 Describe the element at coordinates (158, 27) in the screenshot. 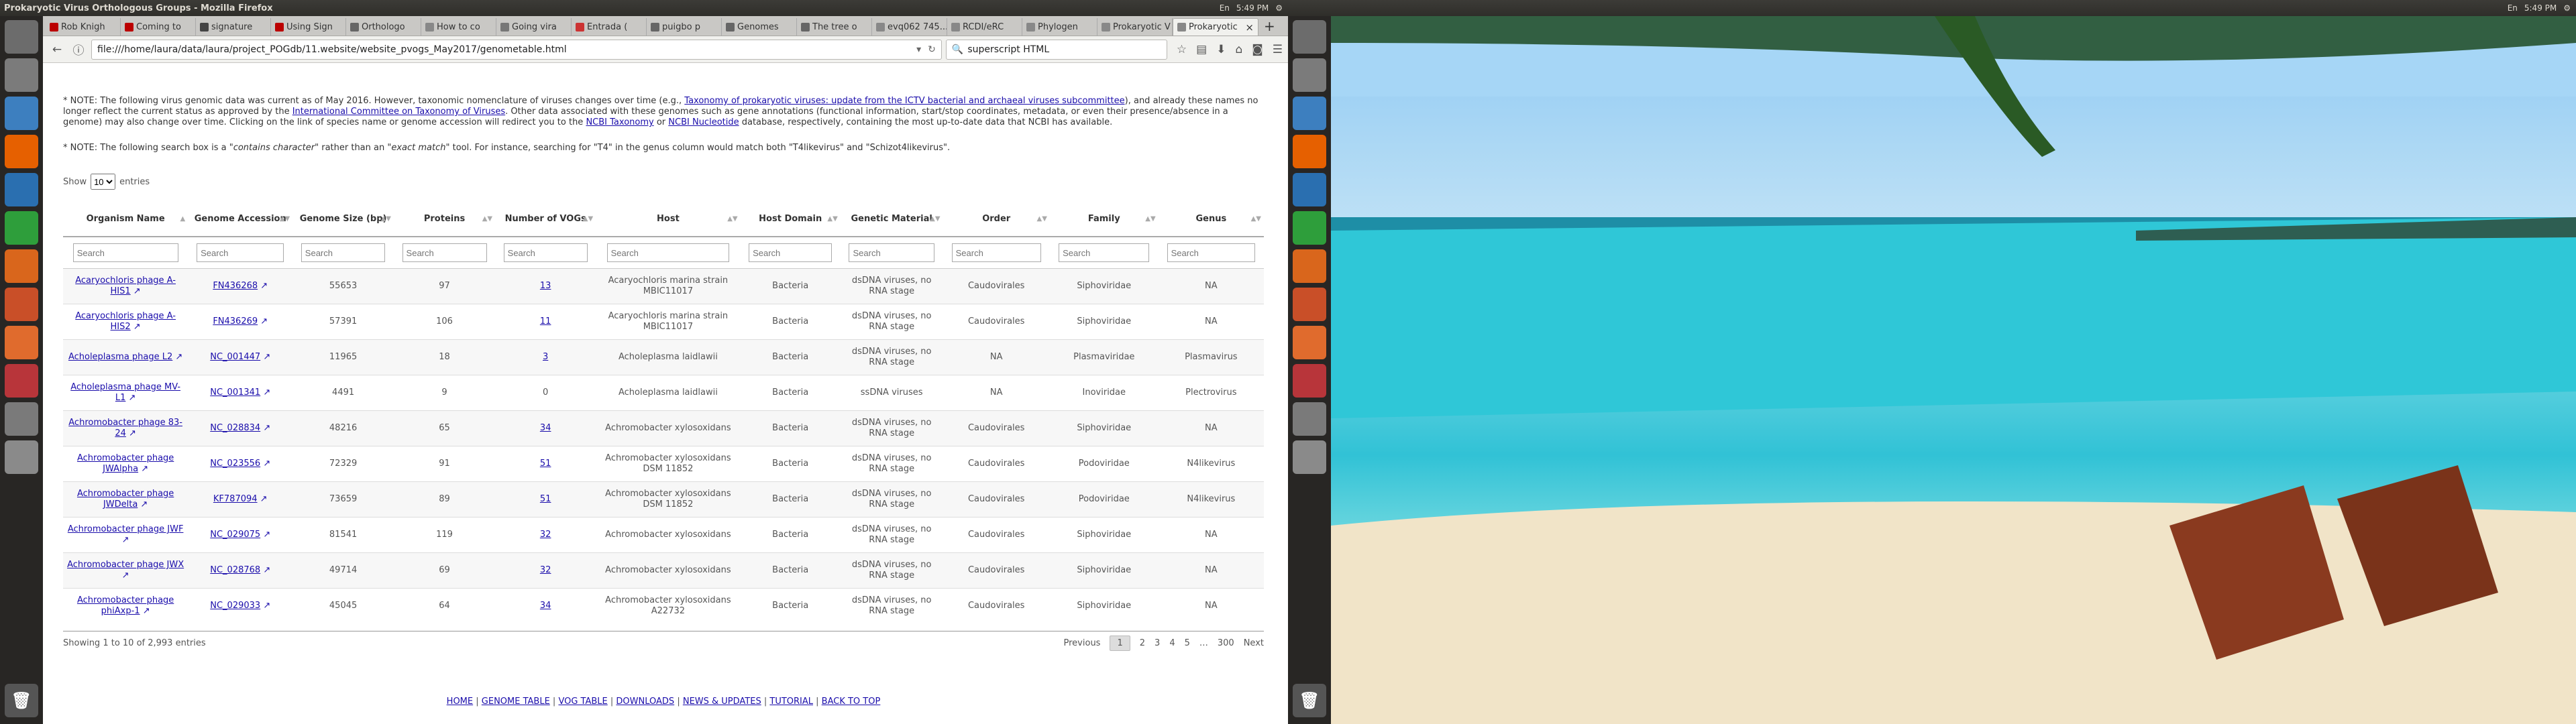

I see `browser-tab: Coming to` at that location.